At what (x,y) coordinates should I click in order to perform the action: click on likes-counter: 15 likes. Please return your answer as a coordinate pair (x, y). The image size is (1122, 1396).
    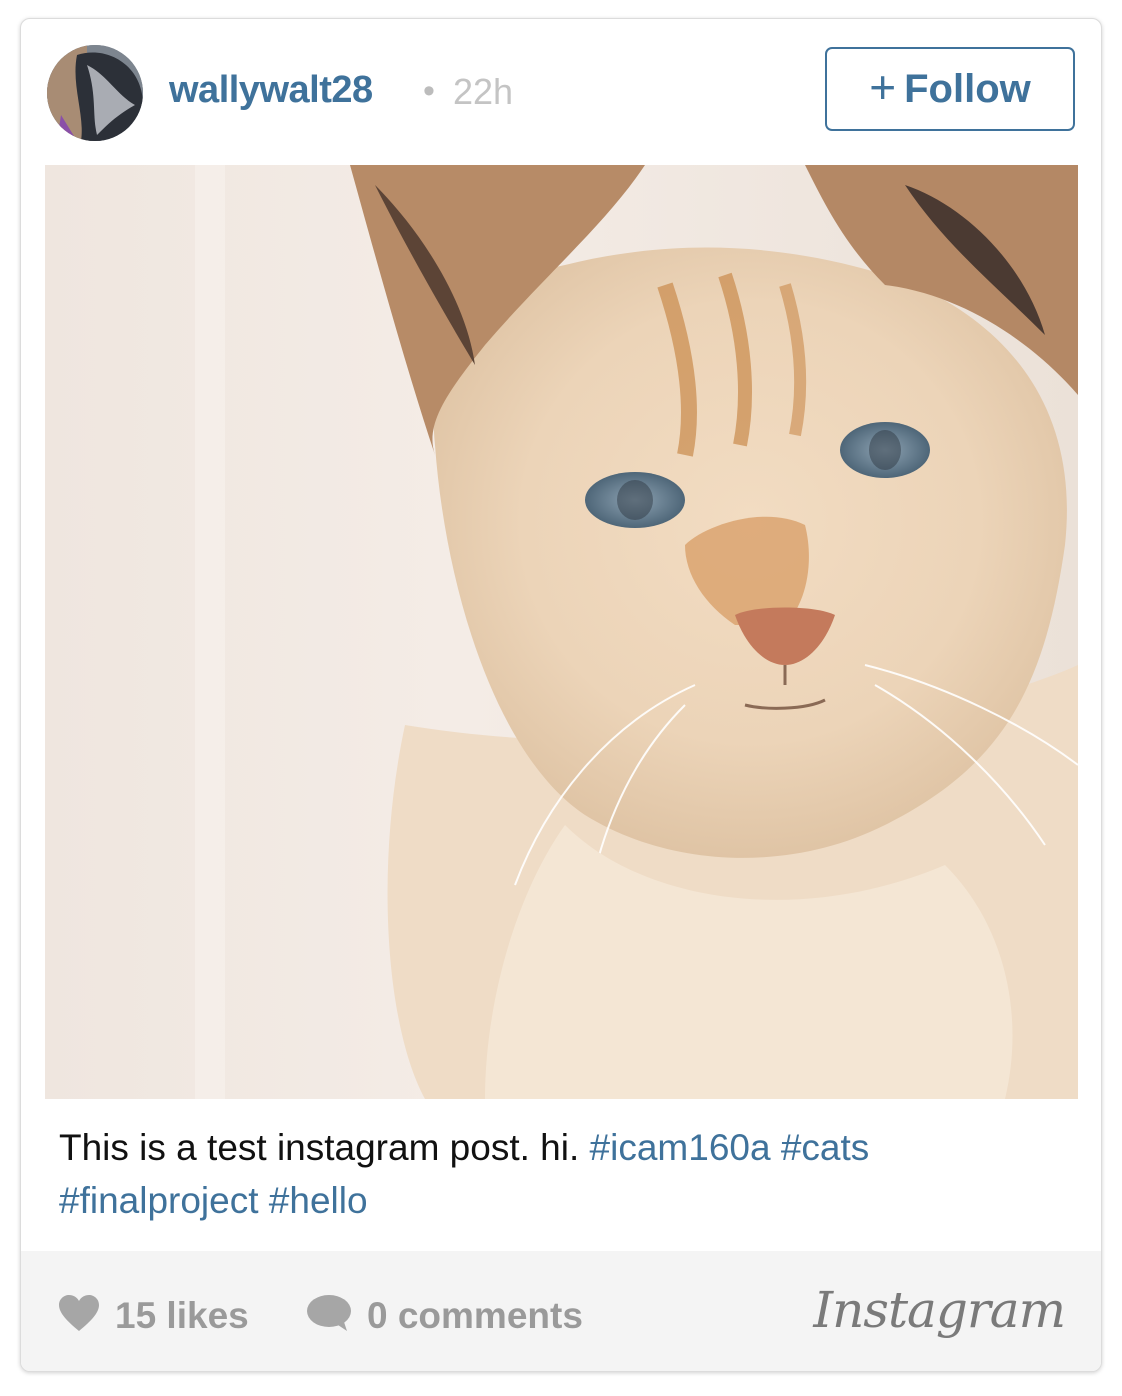
    Looking at the image, I should click on (153, 1315).